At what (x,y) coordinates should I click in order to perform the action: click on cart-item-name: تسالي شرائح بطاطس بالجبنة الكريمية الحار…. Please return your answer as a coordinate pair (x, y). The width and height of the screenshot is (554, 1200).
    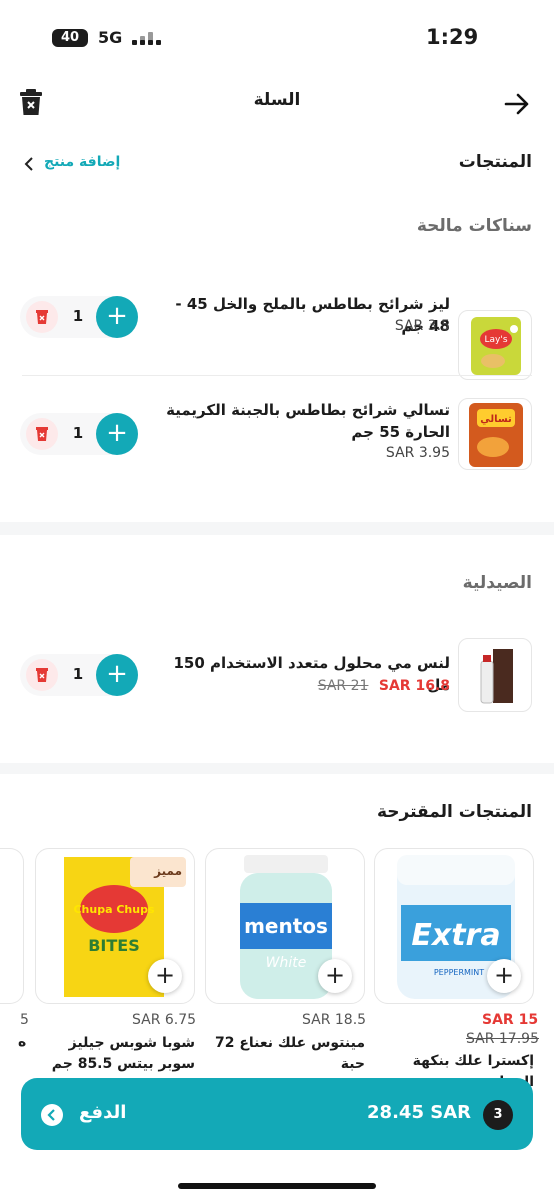
    Looking at the image, I should click on (308, 421).